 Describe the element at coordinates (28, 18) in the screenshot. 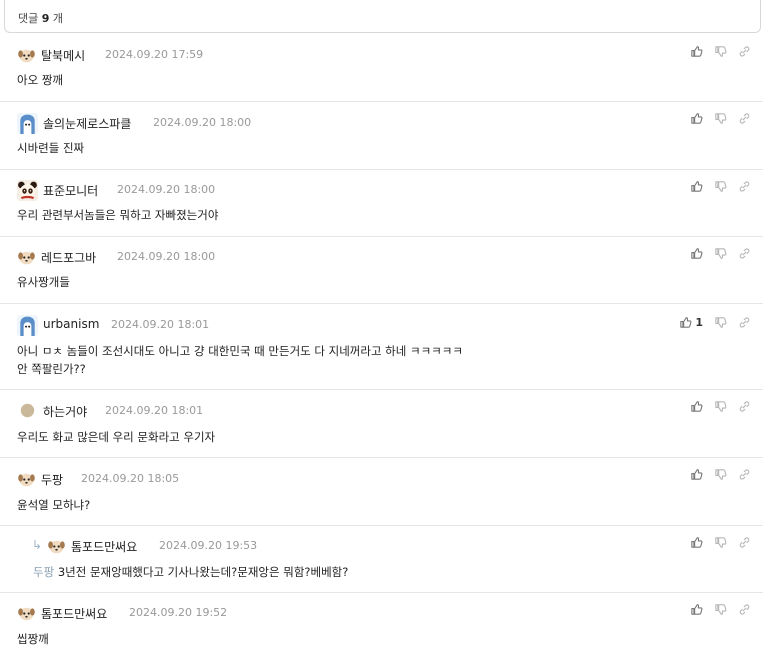

I see `comment-count-prefix: 댓글` at that location.